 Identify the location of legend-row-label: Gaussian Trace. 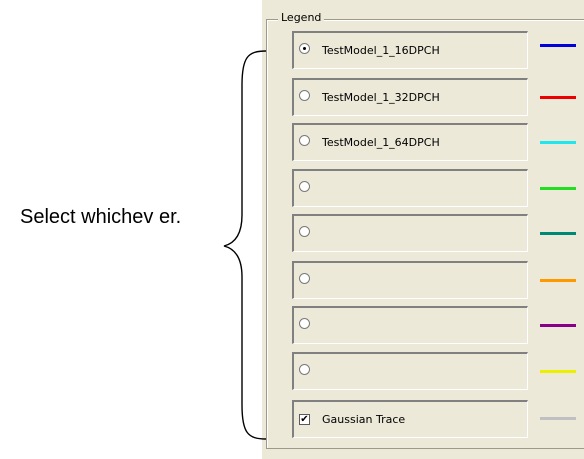
(364, 419).